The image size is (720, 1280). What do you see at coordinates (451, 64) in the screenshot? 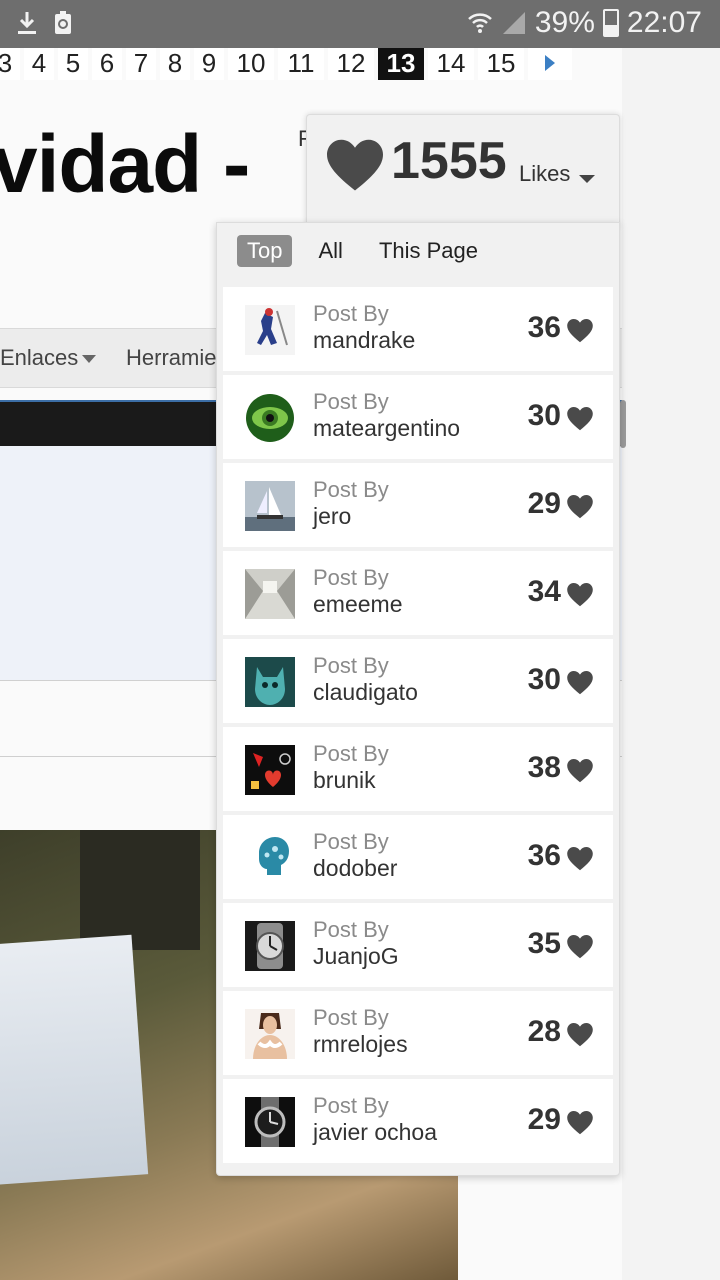
I see `page-link: 14` at bounding box center [451, 64].